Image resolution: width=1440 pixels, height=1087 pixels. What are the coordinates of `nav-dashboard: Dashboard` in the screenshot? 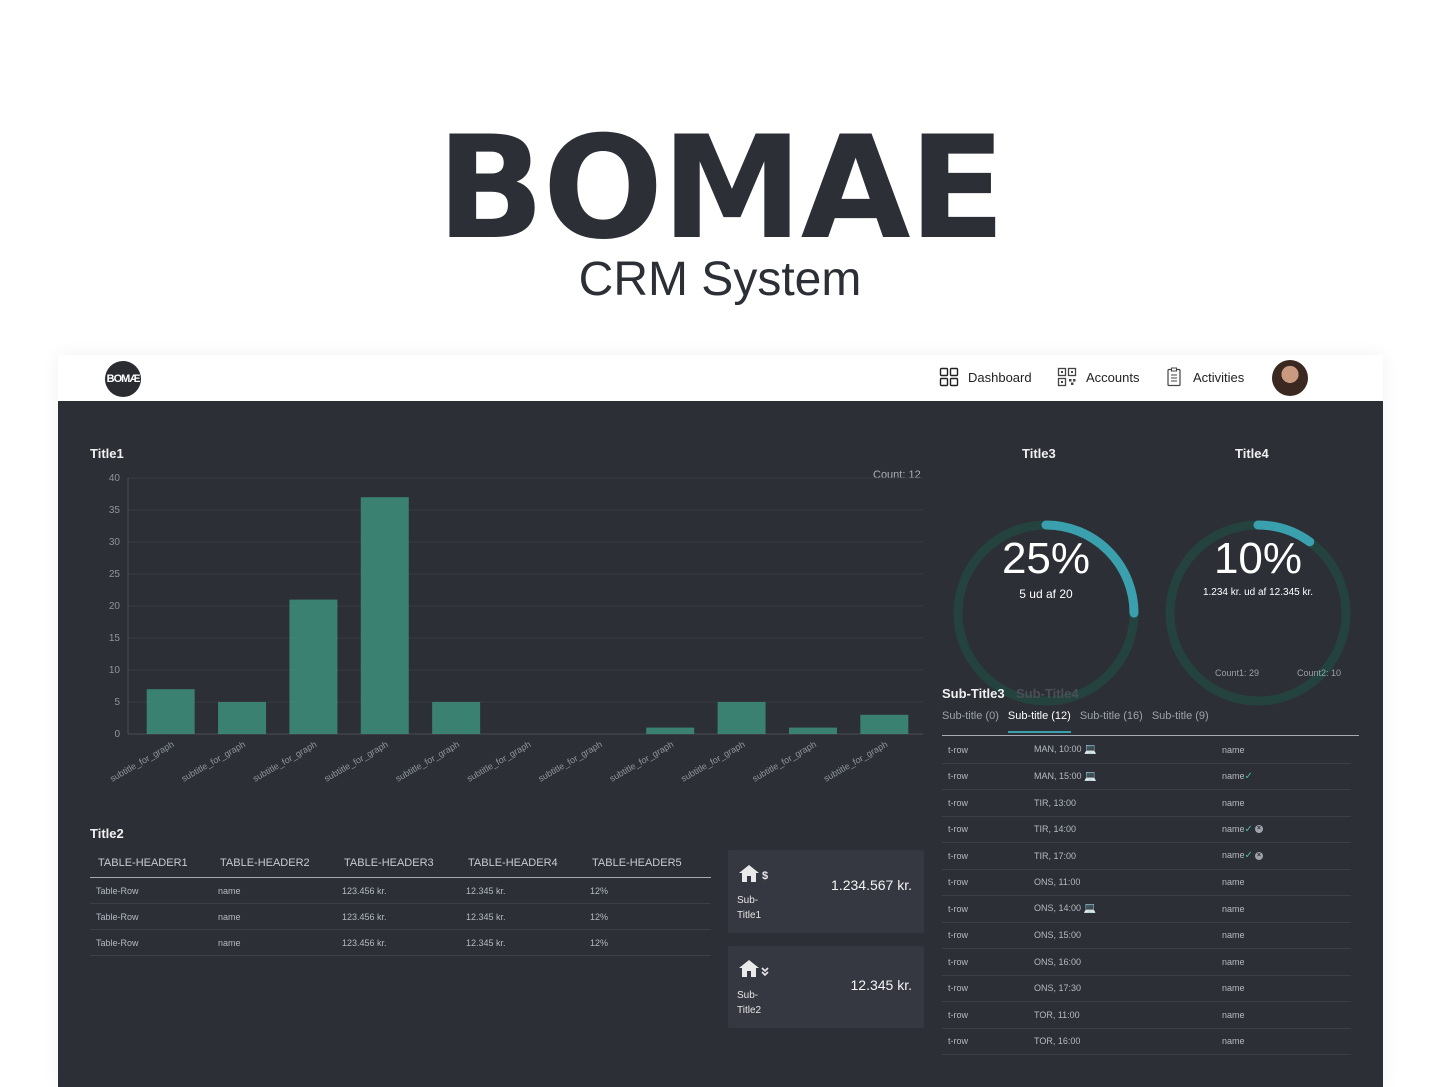 It's located at (985, 377).